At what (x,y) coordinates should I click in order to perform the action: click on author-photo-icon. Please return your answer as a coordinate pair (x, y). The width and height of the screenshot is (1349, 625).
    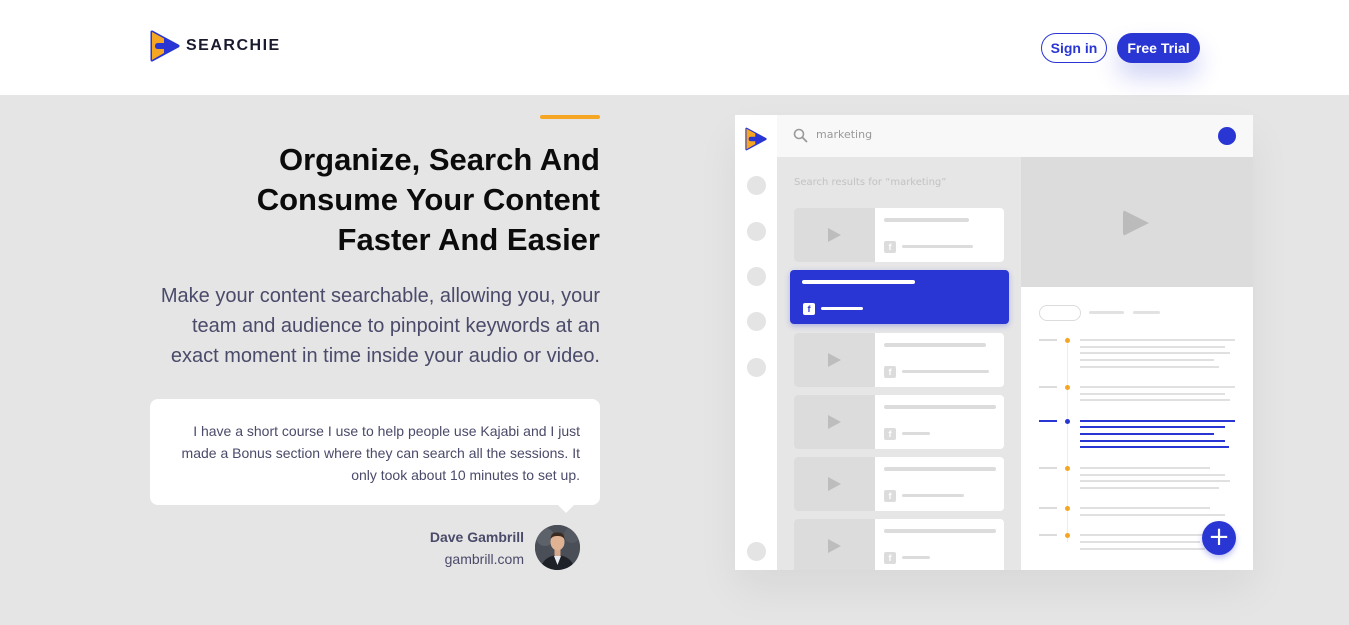
    Looking at the image, I should click on (557, 547).